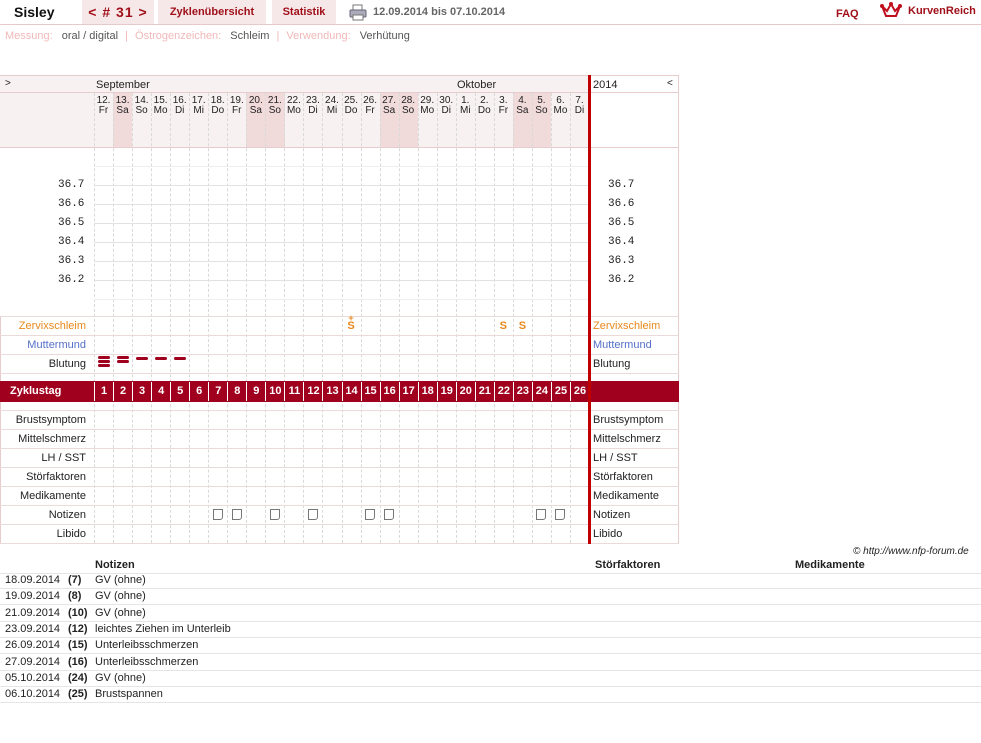 The width and height of the screenshot is (981, 743). Describe the element at coordinates (490, 662) in the screenshot. I see `notes-row: 27.09.2014 (16) Unterleibsschmerzen` at that location.